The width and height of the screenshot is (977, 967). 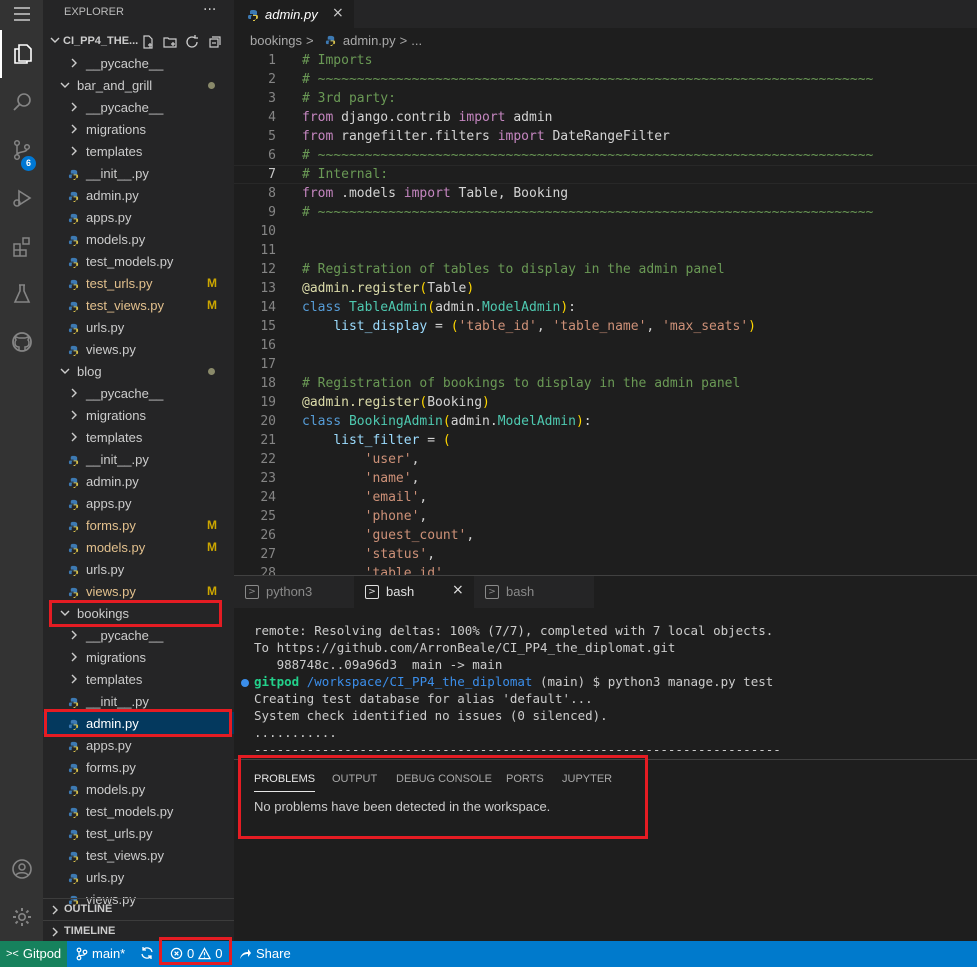 I want to click on branch-indicator: main*, so click(x=100, y=953).